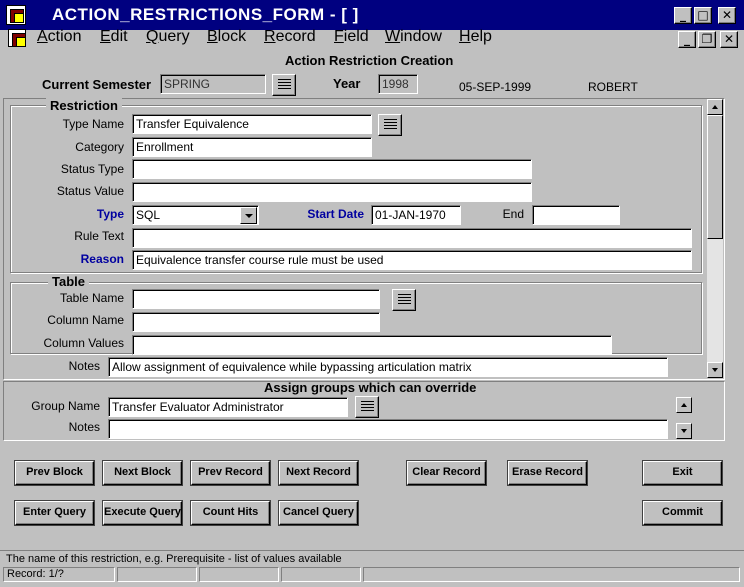 The width and height of the screenshot is (744, 587). Describe the element at coordinates (446, 473) in the screenshot. I see `clear-record-button: Clear Record` at that location.